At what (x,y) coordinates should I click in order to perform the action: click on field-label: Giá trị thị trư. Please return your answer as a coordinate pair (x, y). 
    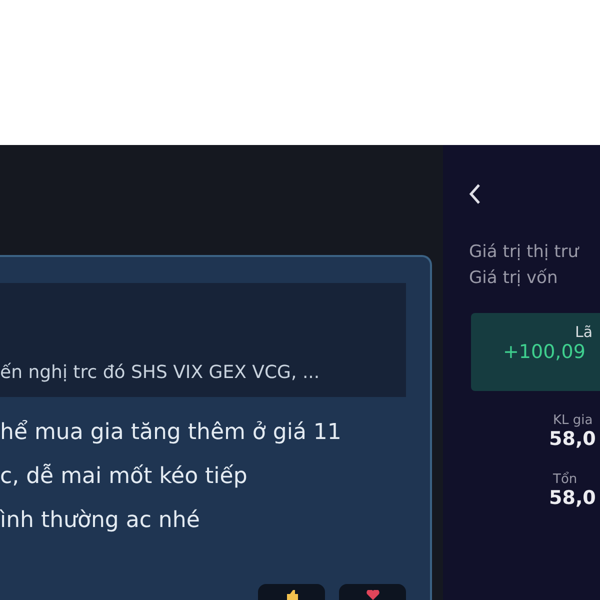
    Looking at the image, I should click on (524, 252).